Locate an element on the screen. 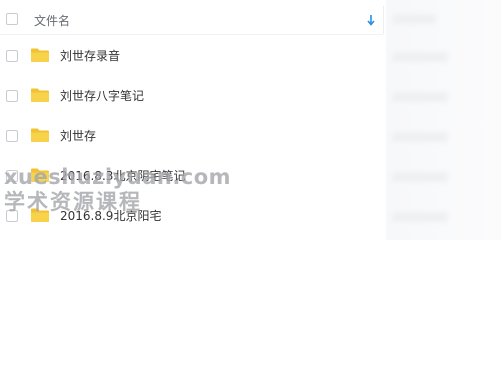 This screenshot has width=501, height=388. file-name: 2016.8.9北京阳宅 is located at coordinates (110, 215).